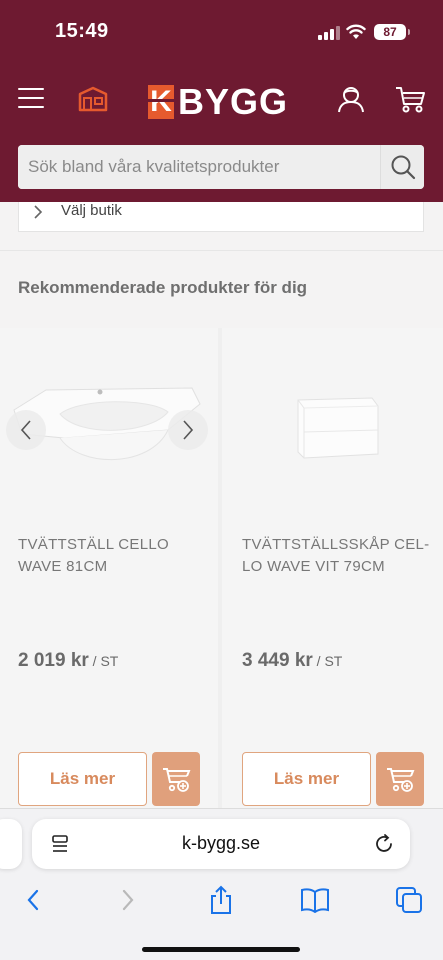 This screenshot has height=960, width=443. I want to click on battery-level: 87, so click(390, 32).